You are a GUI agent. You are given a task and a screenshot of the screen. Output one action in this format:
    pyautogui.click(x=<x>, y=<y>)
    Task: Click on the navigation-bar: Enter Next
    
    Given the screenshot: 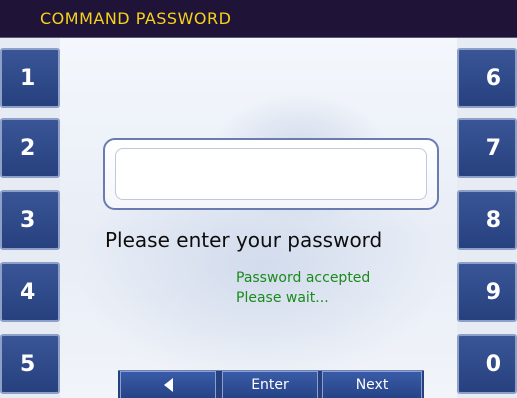 What is the action you would take?
    pyautogui.click(x=271, y=384)
    